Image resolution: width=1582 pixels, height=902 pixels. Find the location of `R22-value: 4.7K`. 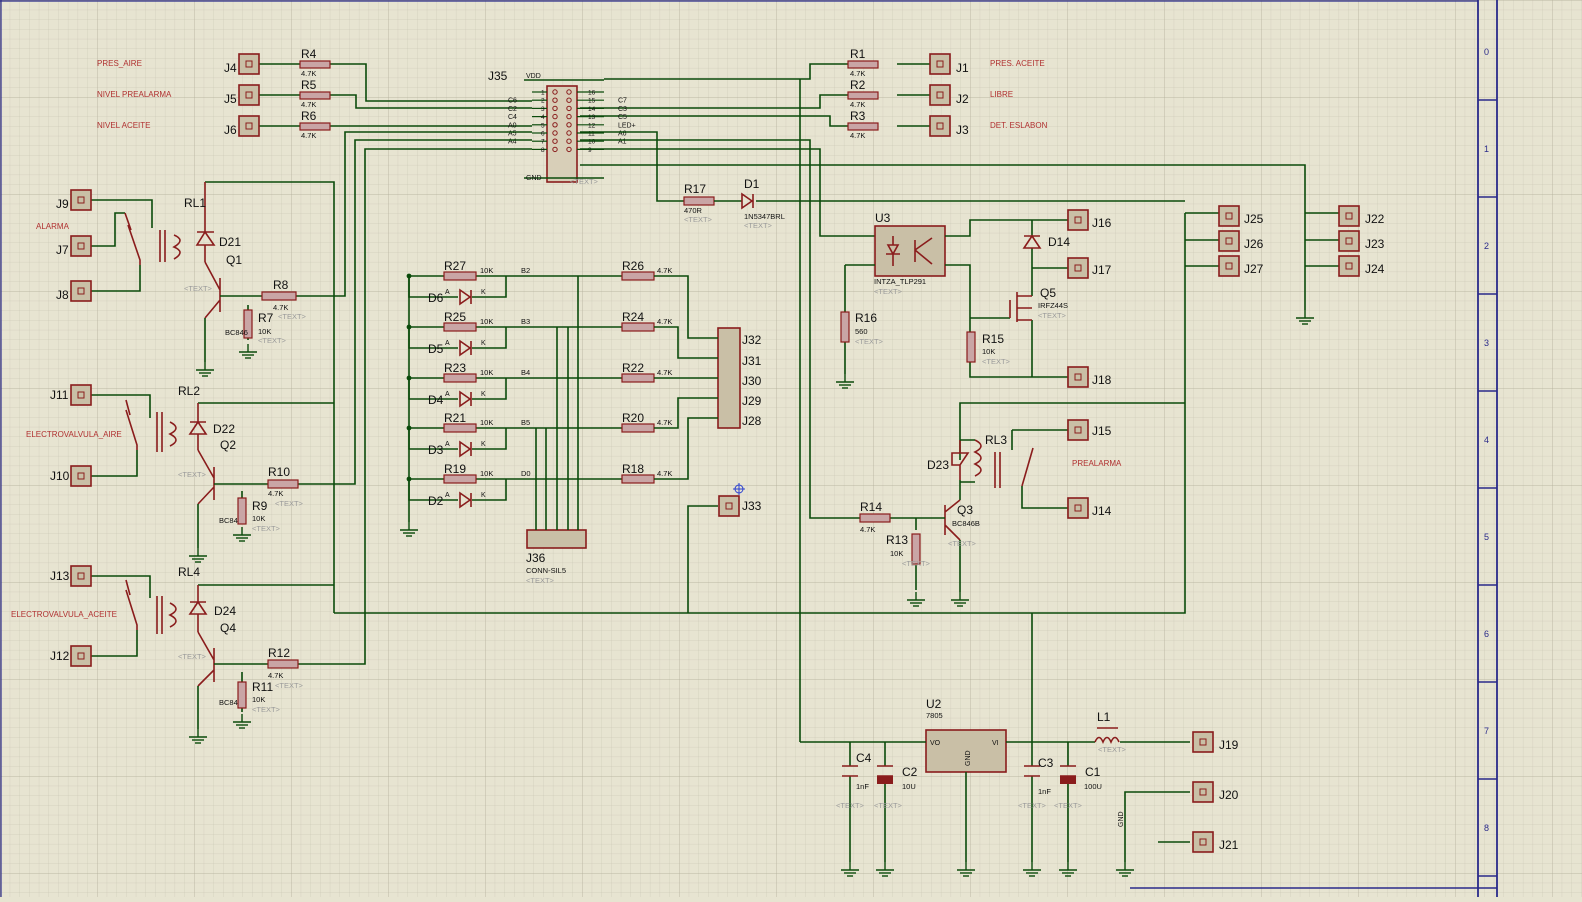

R22-value: 4.7K is located at coordinates (664, 372).